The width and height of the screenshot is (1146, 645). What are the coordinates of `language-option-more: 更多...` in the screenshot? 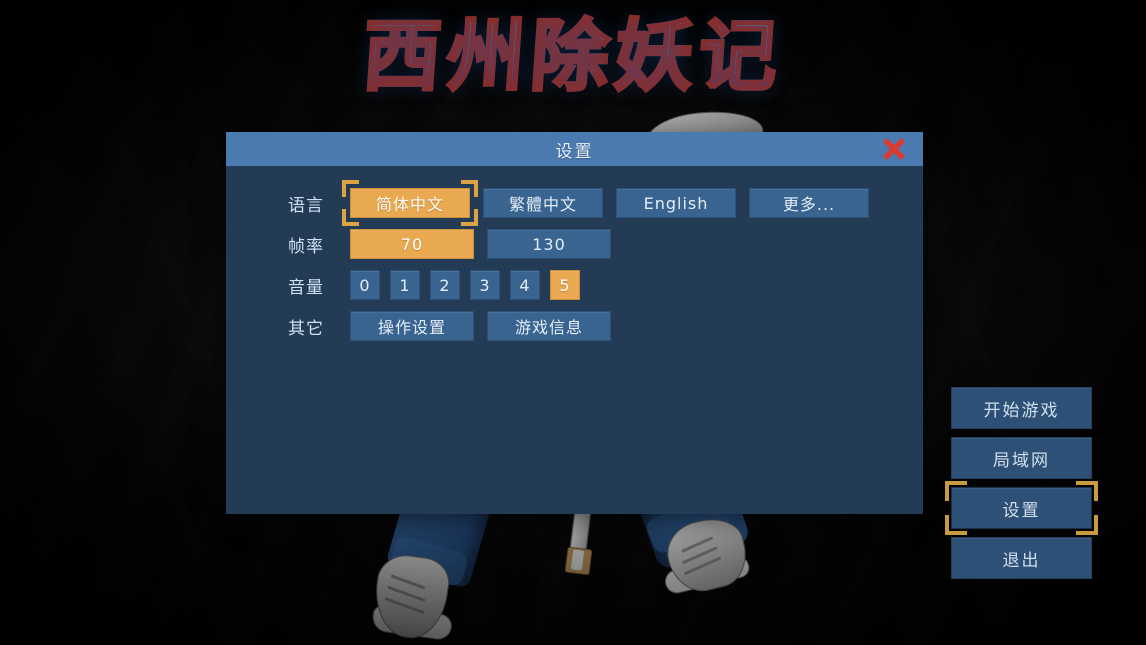 It's located at (809, 203).